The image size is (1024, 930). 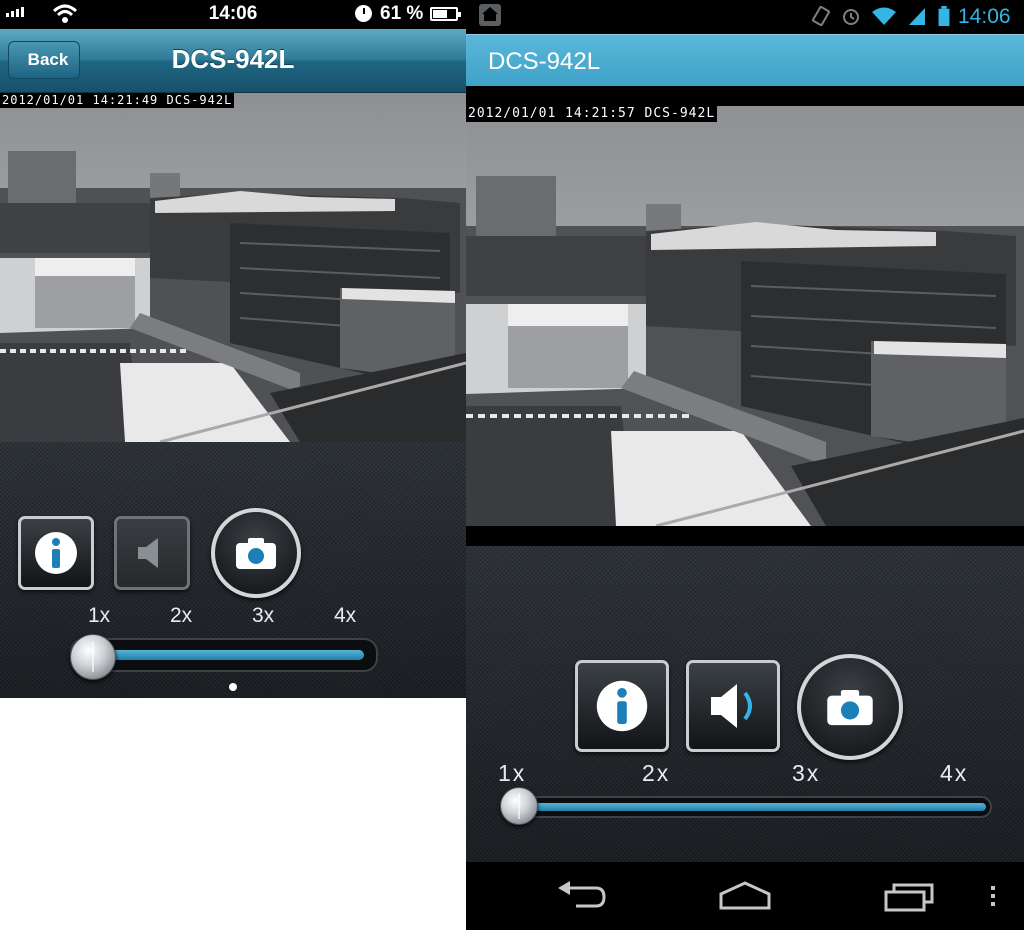 I want to click on android-navigation-bar, so click(x=745, y=896).